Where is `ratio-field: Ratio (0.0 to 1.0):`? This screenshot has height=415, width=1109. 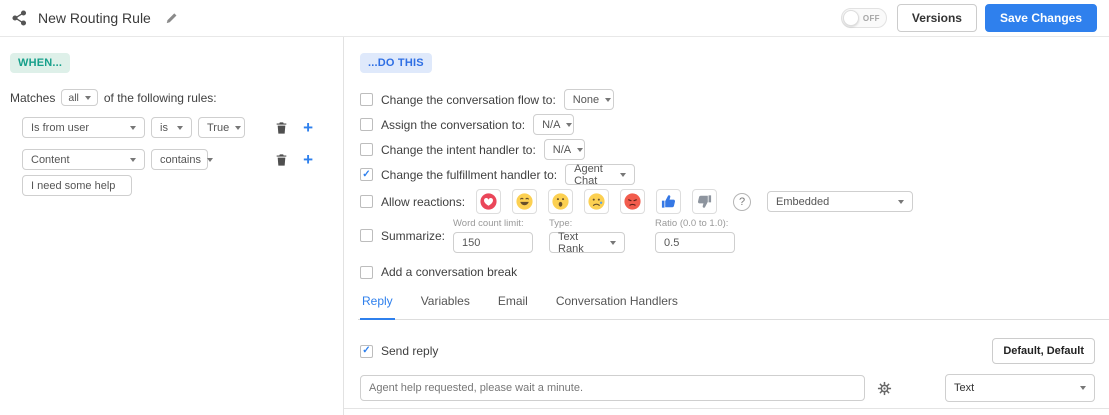 ratio-field: Ratio (0.0 to 1.0): is located at coordinates (695, 235).